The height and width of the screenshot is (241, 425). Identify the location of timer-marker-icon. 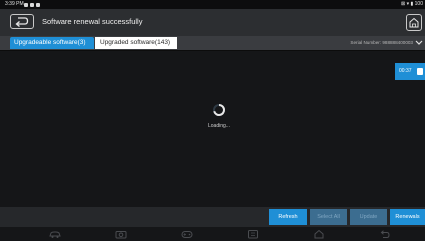
(420, 71).